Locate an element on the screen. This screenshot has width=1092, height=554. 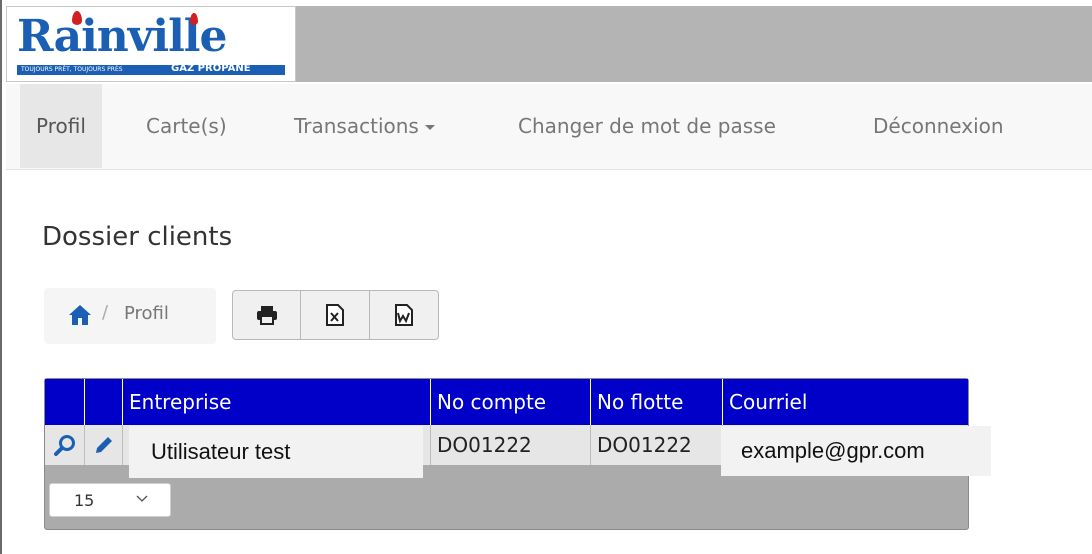
header-cell-view is located at coordinates (65, 402).